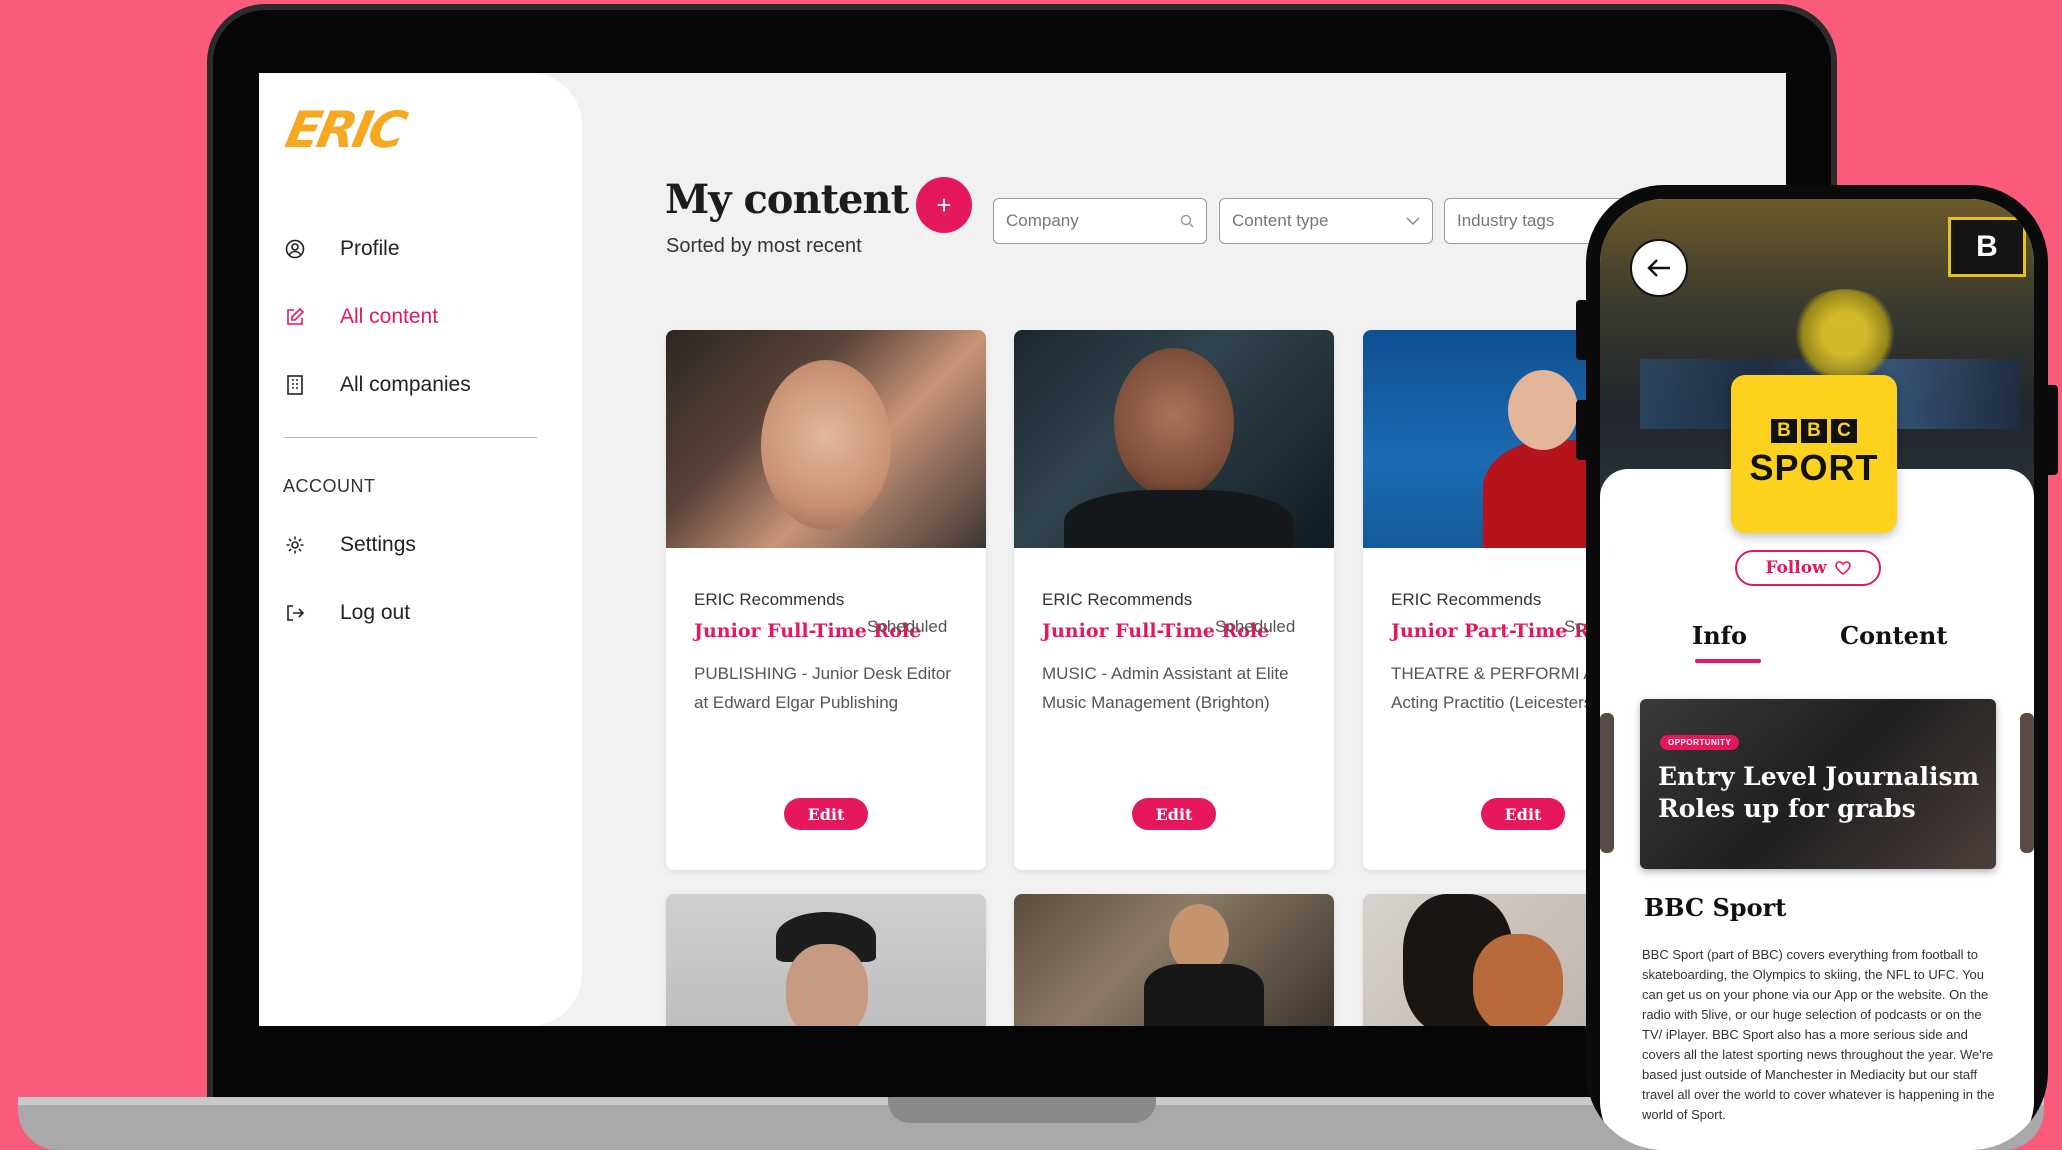 The width and height of the screenshot is (2062, 1150). I want to click on follow-label: Follow, so click(1796, 568).